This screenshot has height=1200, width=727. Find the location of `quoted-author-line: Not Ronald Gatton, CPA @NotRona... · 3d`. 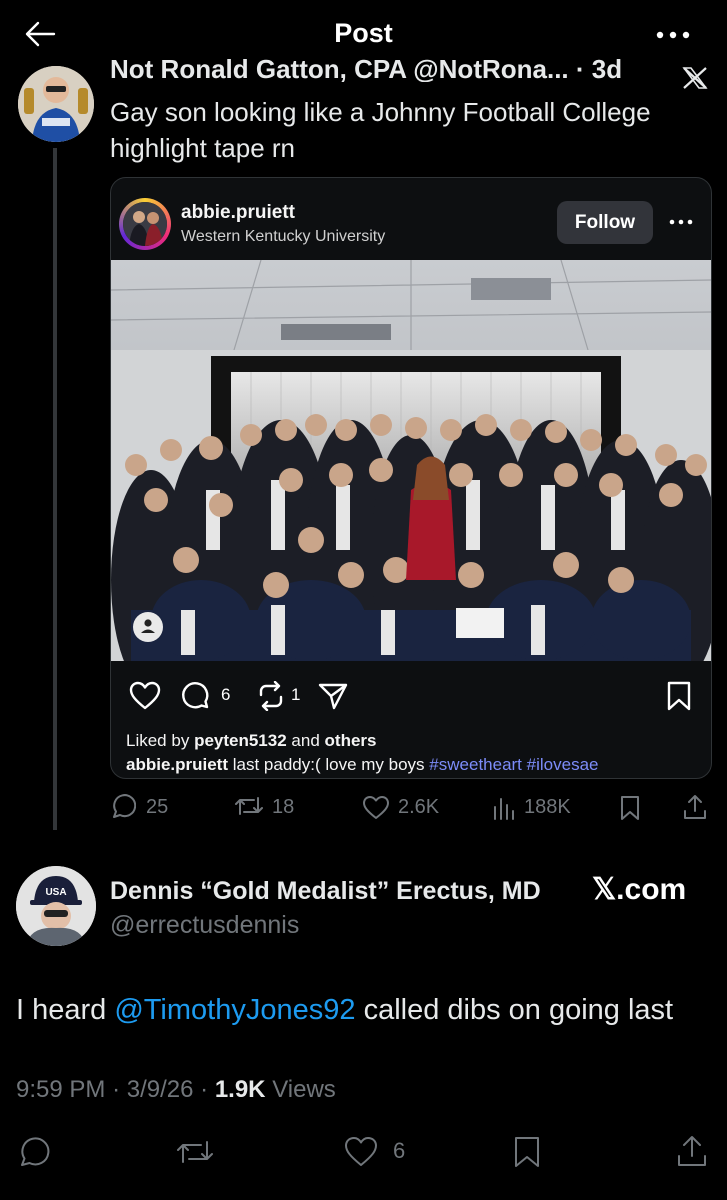

quoted-author-line: Not Ronald Gatton, CPA @NotRona... · 3d is located at coordinates (366, 68).